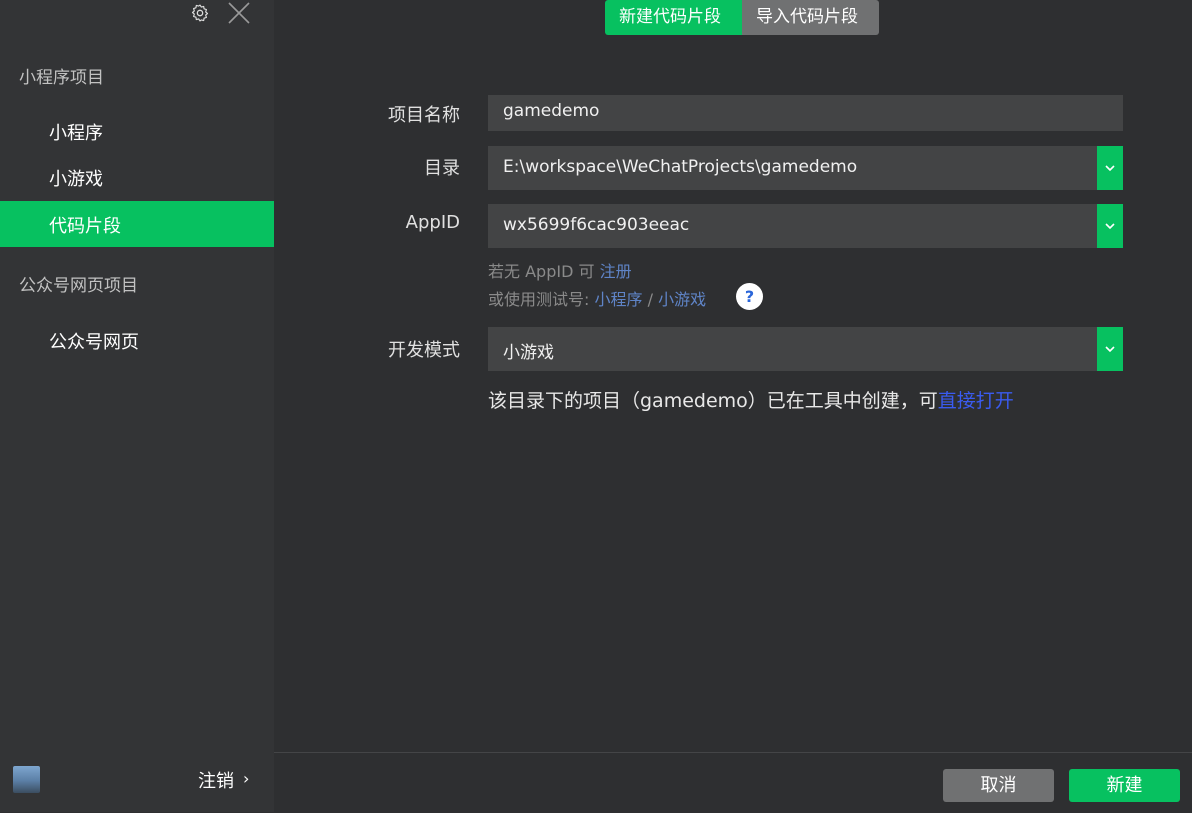 The height and width of the screenshot is (813, 1192). What do you see at coordinates (551, 111) in the screenshot?
I see `project-name-value: gamedemo` at bounding box center [551, 111].